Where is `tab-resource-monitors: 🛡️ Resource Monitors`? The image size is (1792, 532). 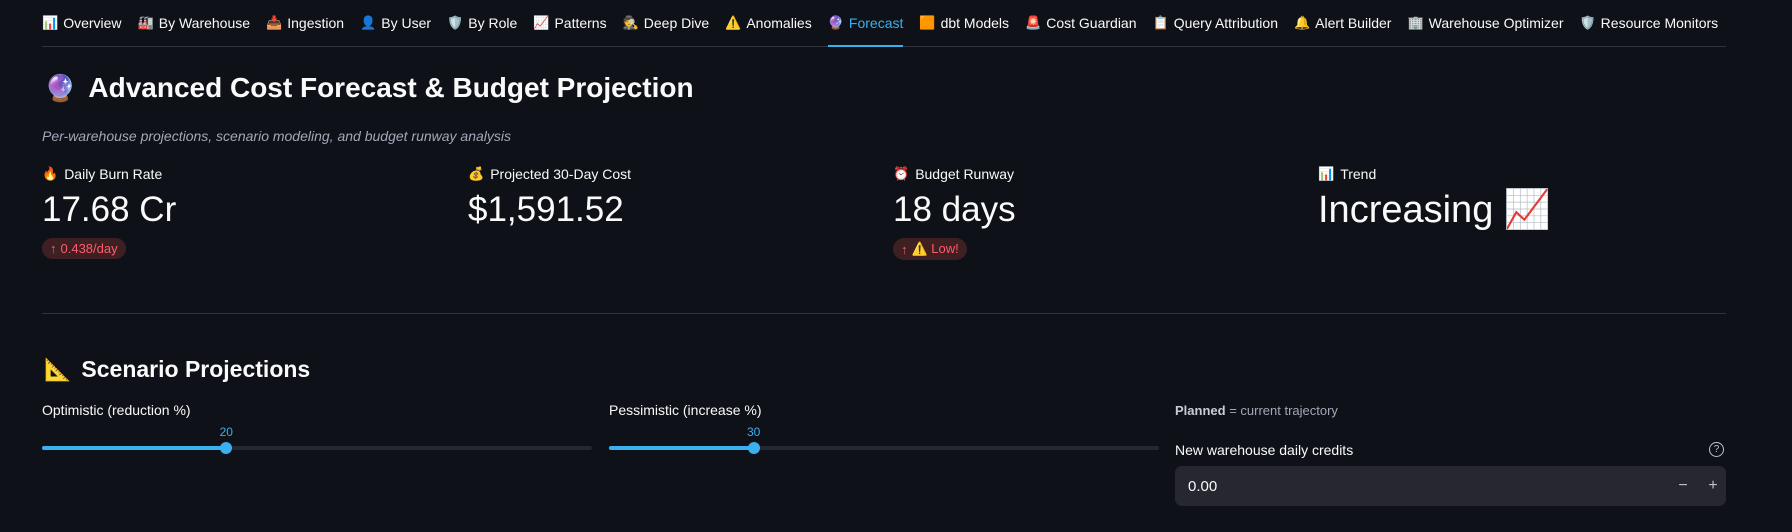
tab-resource-monitors: 🛡️ Resource Monitors is located at coordinates (1648, 23).